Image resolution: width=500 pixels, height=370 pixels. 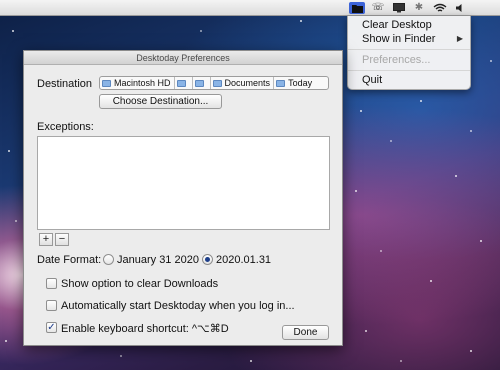 I want to click on menu-item-label: Show in Finder, so click(x=399, y=39).